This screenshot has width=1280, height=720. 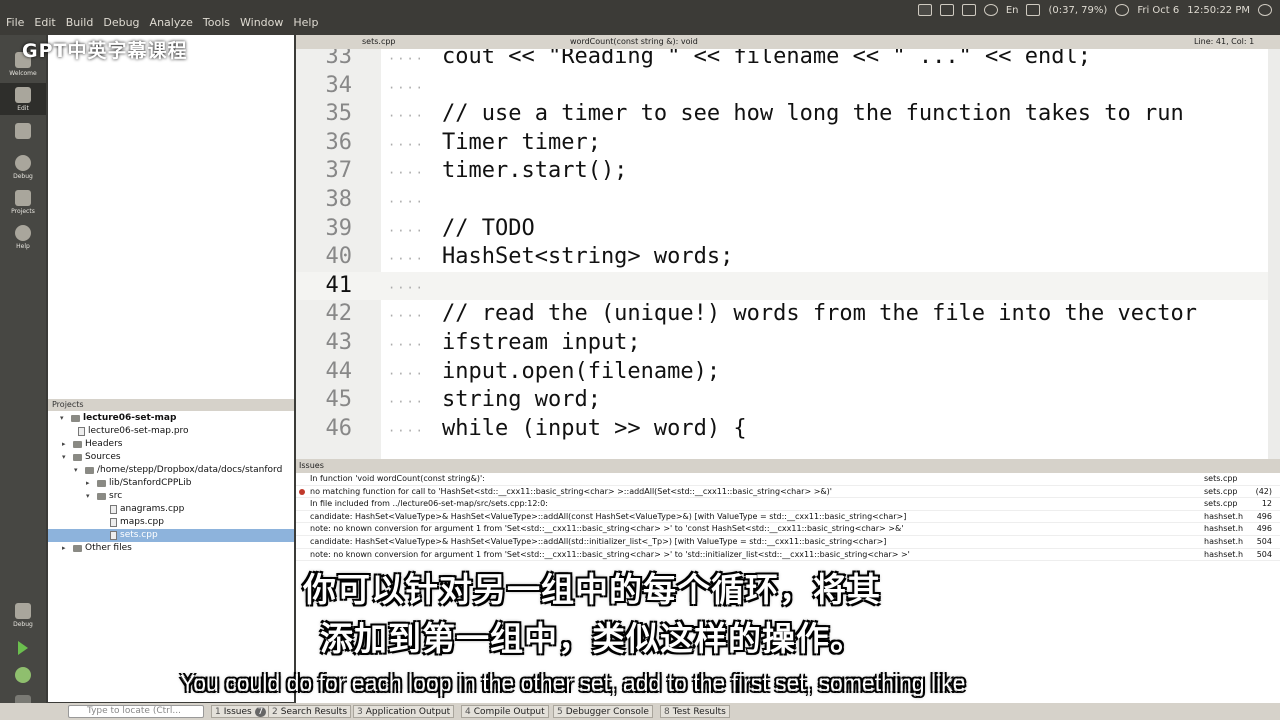 What do you see at coordinates (1224, 41) in the screenshot?
I see `cursor-position: Line: 41, Col: 1` at bounding box center [1224, 41].